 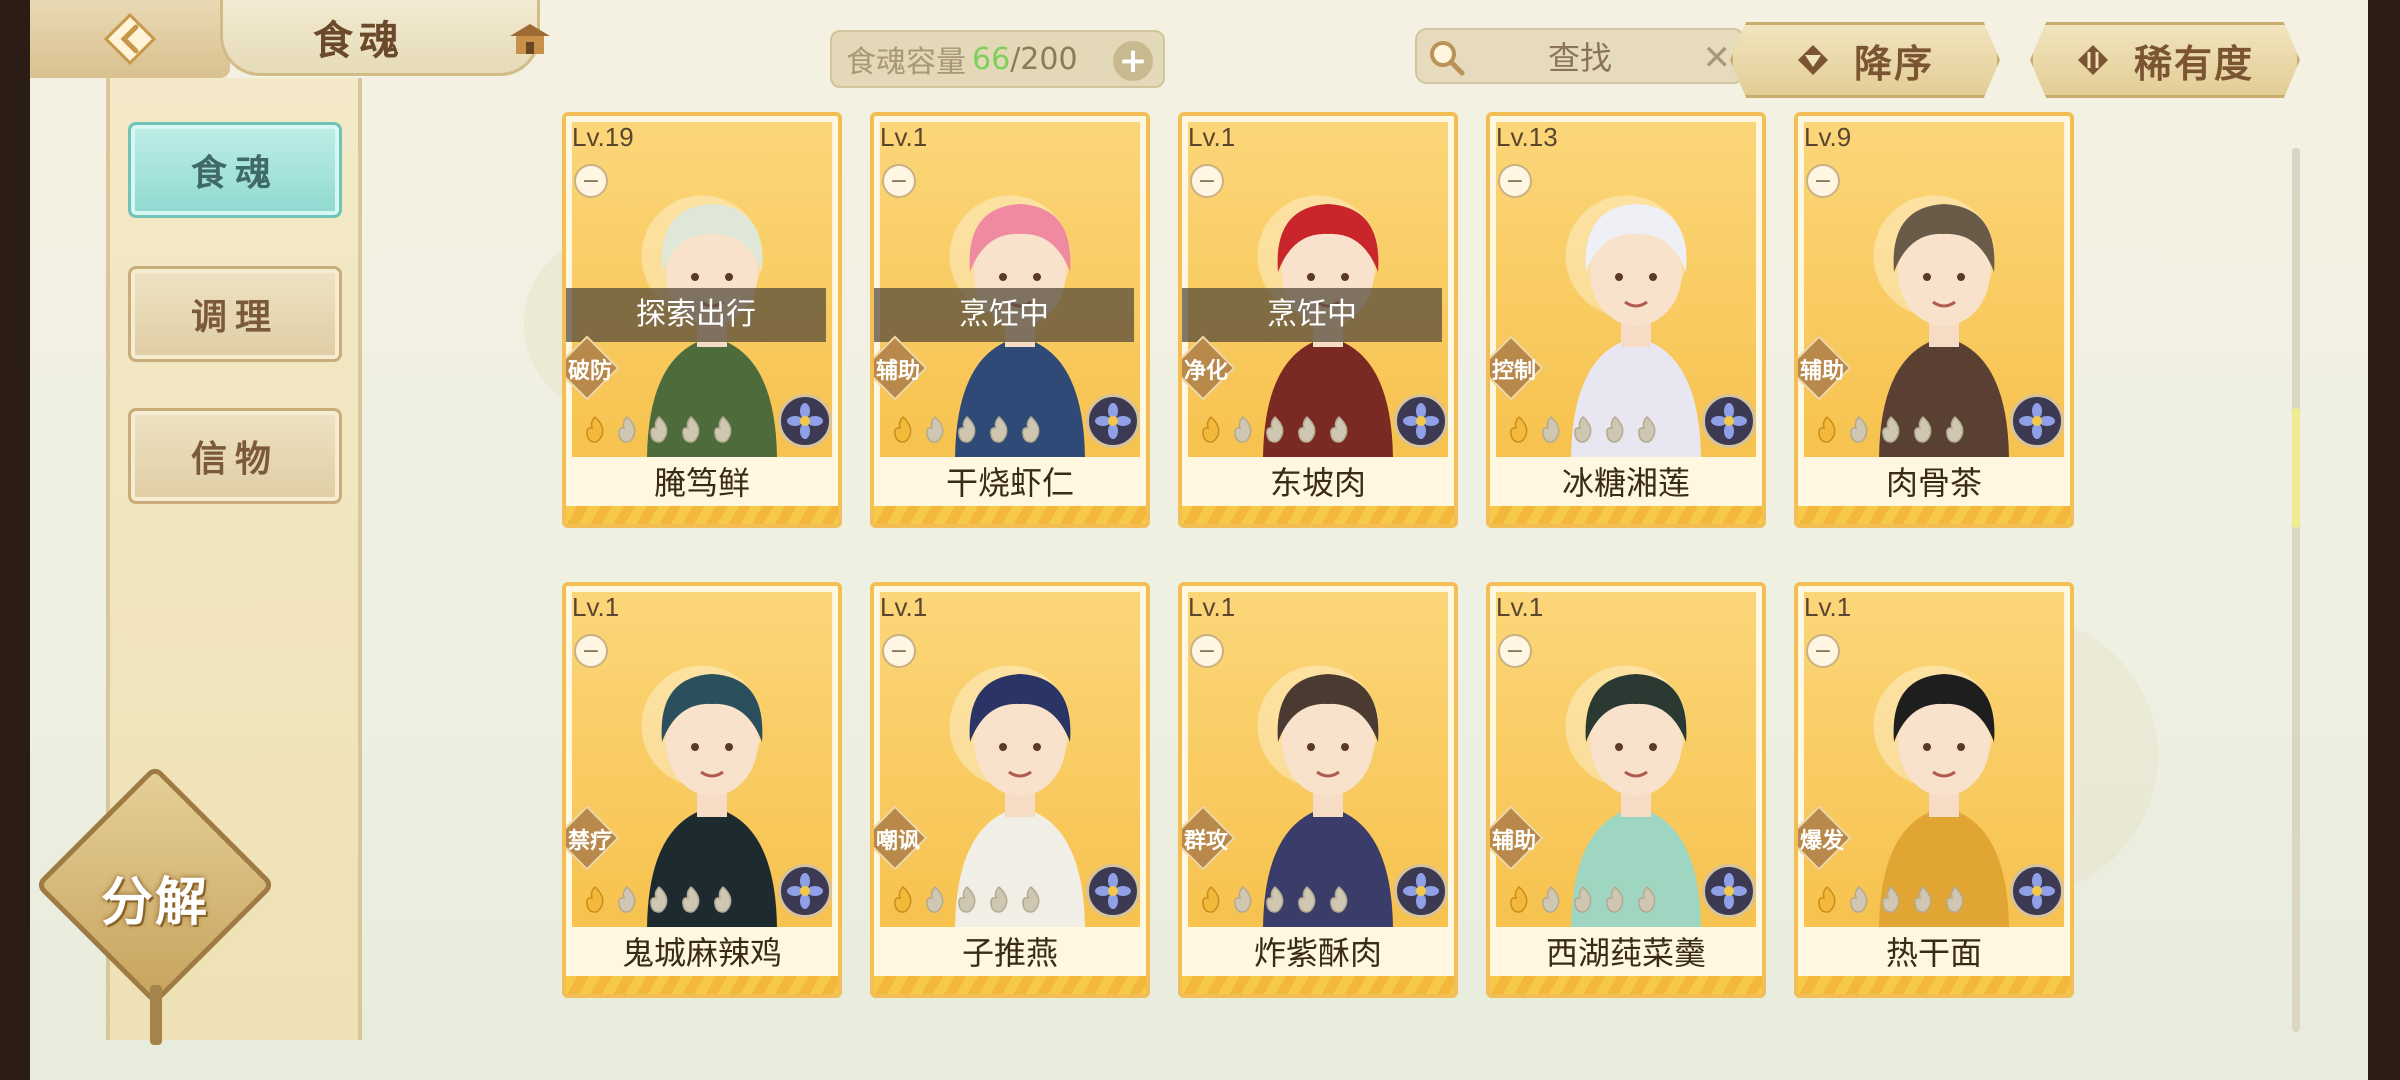 I want to click on sidebar-item-conditioning: 调理, so click(x=235, y=314).